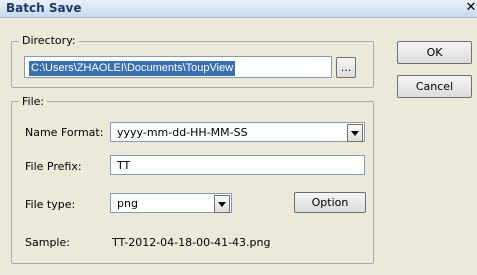 Image resolution: width=477 pixels, height=275 pixels. Describe the element at coordinates (171, 203) in the screenshot. I see `file-type-select: png` at that location.